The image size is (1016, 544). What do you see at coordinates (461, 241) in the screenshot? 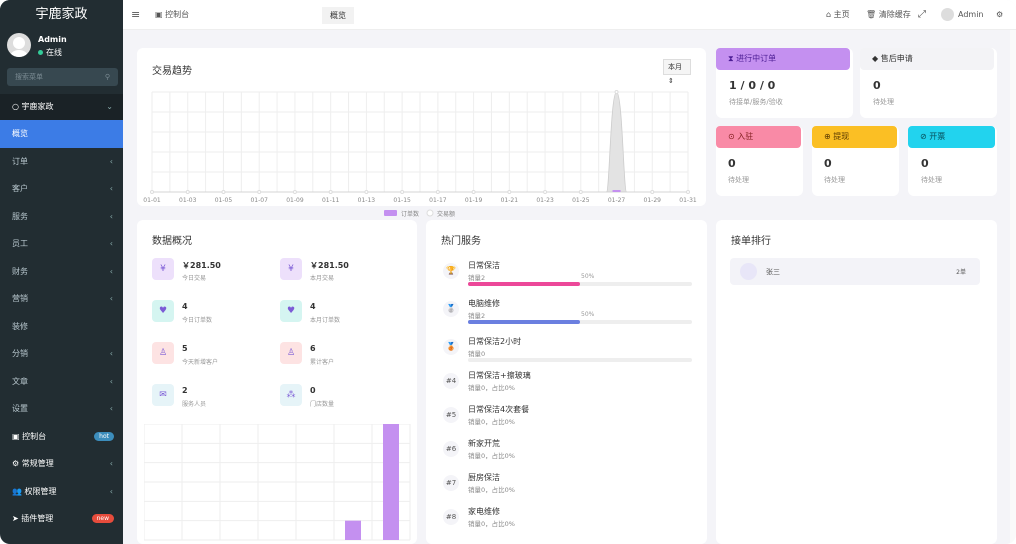
I see `hot-title: 热门服务` at bounding box center [461, 241].